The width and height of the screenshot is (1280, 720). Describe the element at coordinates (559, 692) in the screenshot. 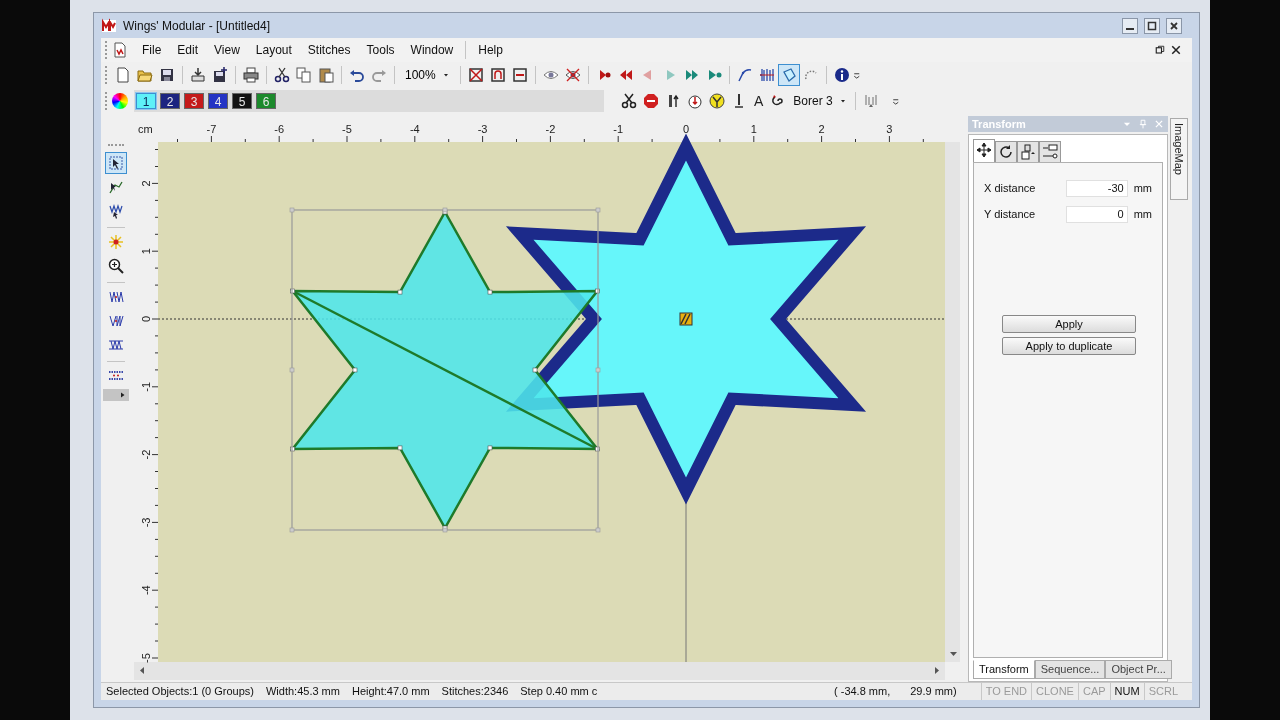

I see `status-text: Step 0.40 mm c` at that location.